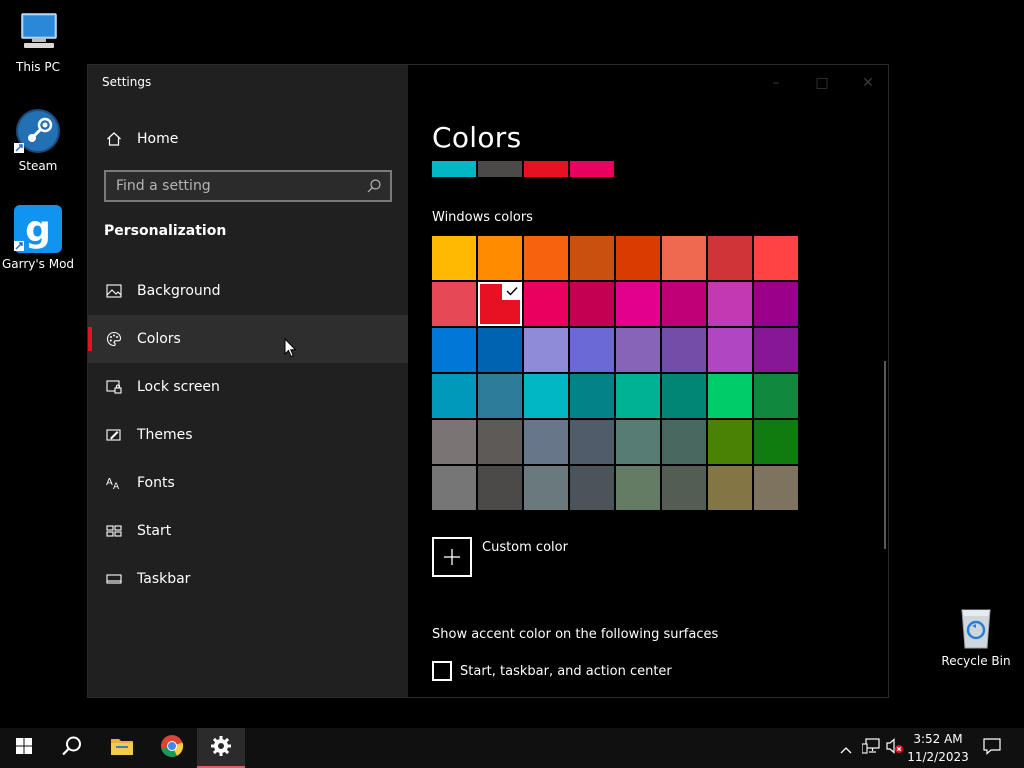  Describe the element at coordinates (523, 169) in the screenshot. I see `recent-colors` at that location.